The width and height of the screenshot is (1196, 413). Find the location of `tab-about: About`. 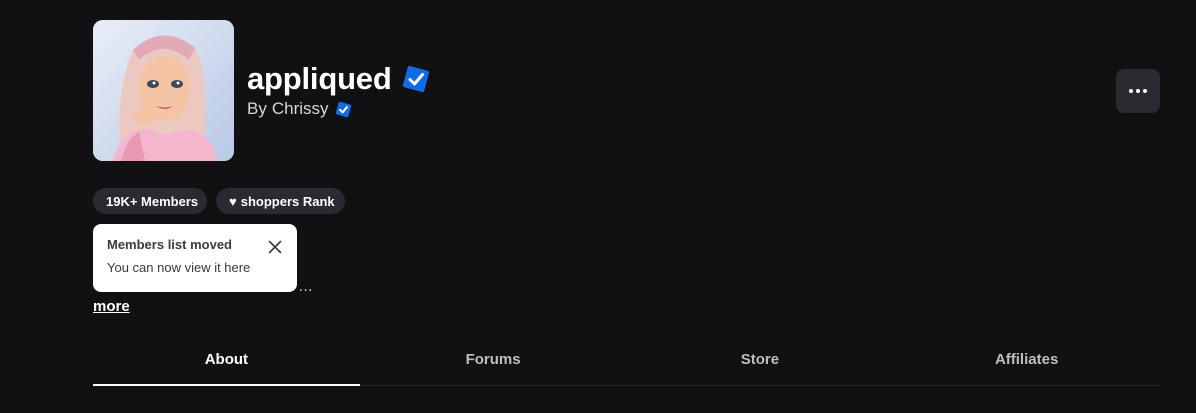

tab-about: About is located at coordinates (226, 360).